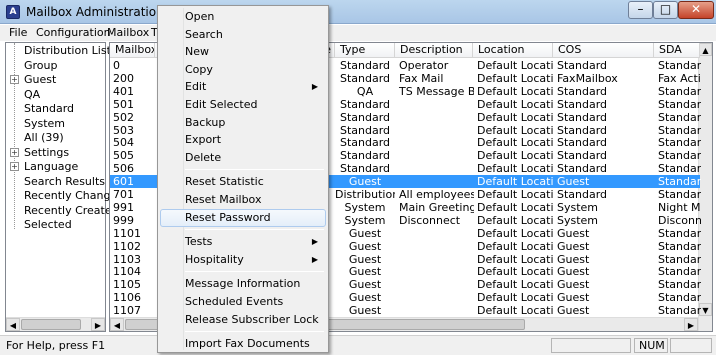 This screenshot has height=355, width=716. What do you see at coordinates (365, 182) in the screenshot?
I see `type-cell: Guest` at bounding box center [365, 182].